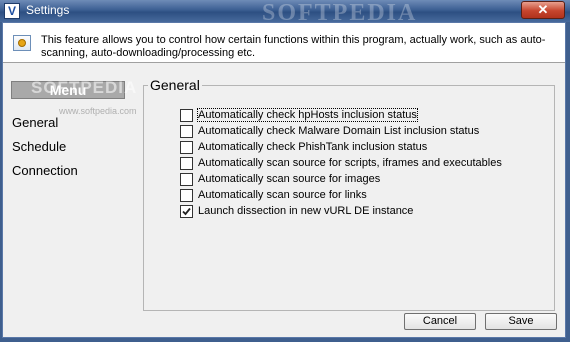 This screenshot has width=570, height=342. Describe the element at coordinates (282, 195) in the screenshot. I see `option-label: Automatically scan source for links` at that location.